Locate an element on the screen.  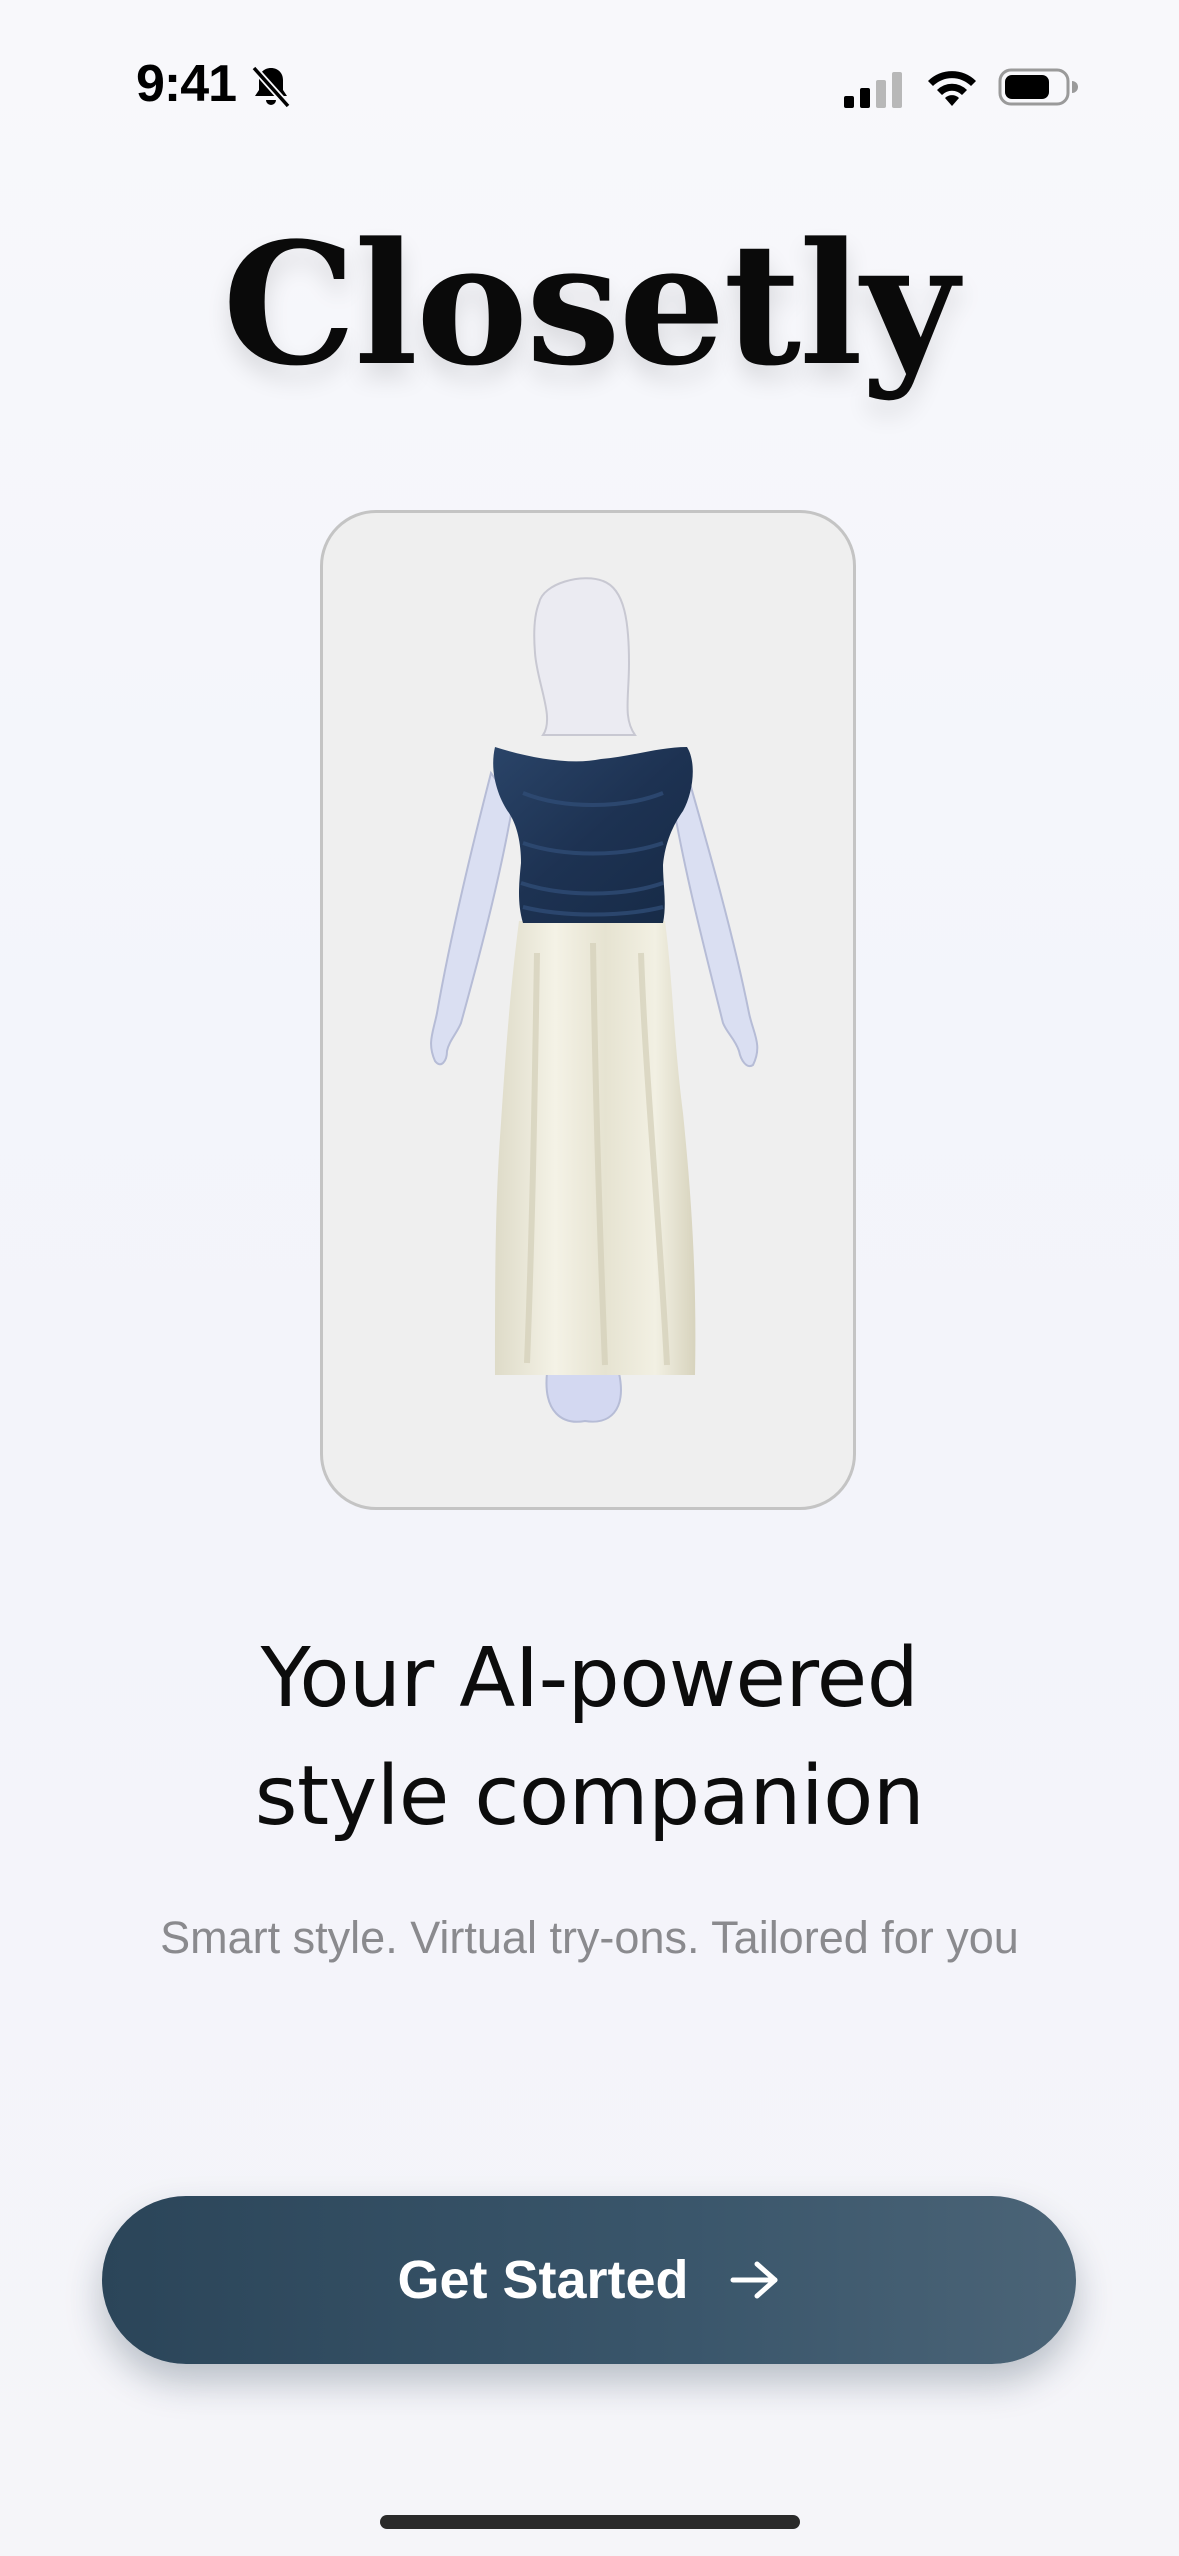
home-indicator is located at coordinates (590, 2522).